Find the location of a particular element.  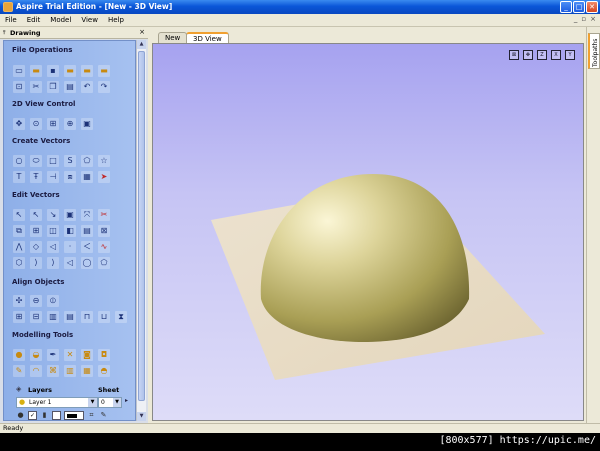

open-file-icon: ▬ is located at coordinates (36, 71).